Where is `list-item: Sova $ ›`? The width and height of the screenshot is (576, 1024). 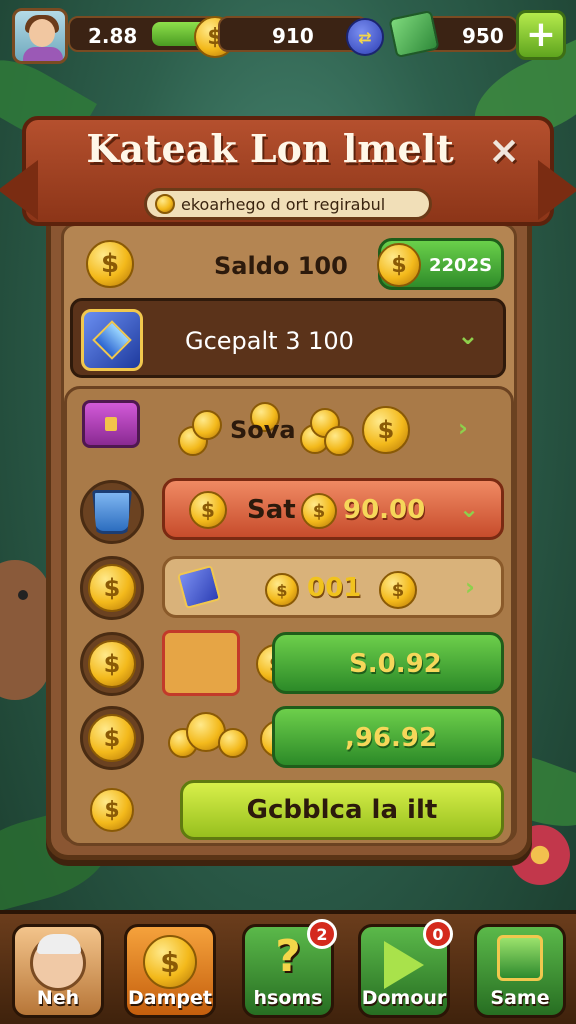
list-item: Sova $ › is located at coordinates (288, 429).